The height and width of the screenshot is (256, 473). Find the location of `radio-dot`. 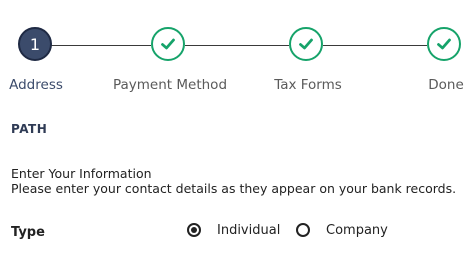

radio-dot is located at coordinates (194, 230).